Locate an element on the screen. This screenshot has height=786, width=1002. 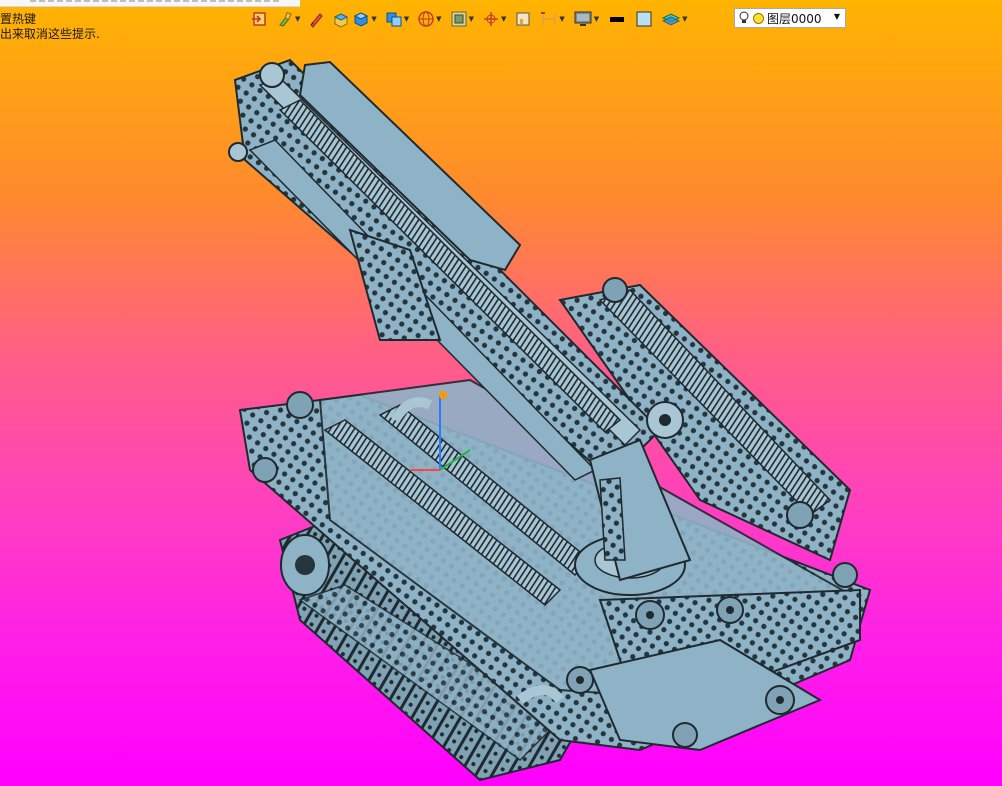
hotkey-hint: 置热键 is located at coordinates (18, 19).